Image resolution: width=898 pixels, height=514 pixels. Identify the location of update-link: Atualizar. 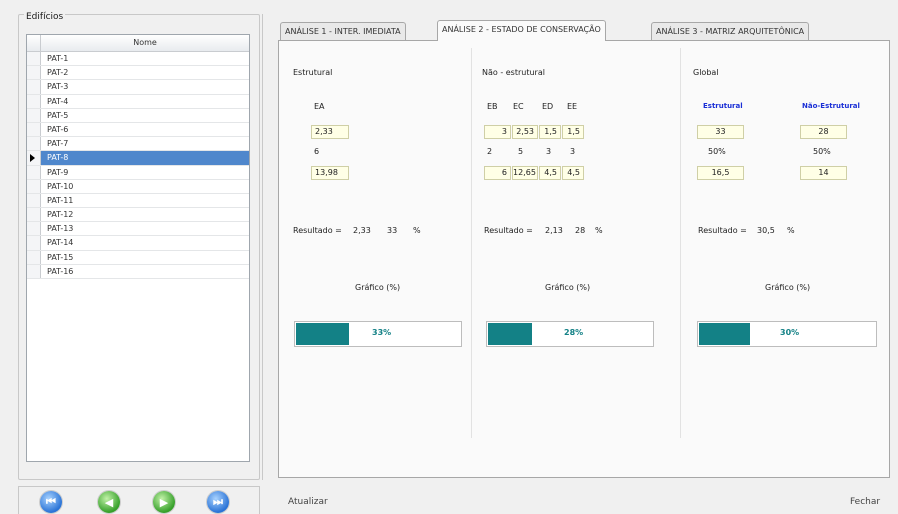
(308, 502).